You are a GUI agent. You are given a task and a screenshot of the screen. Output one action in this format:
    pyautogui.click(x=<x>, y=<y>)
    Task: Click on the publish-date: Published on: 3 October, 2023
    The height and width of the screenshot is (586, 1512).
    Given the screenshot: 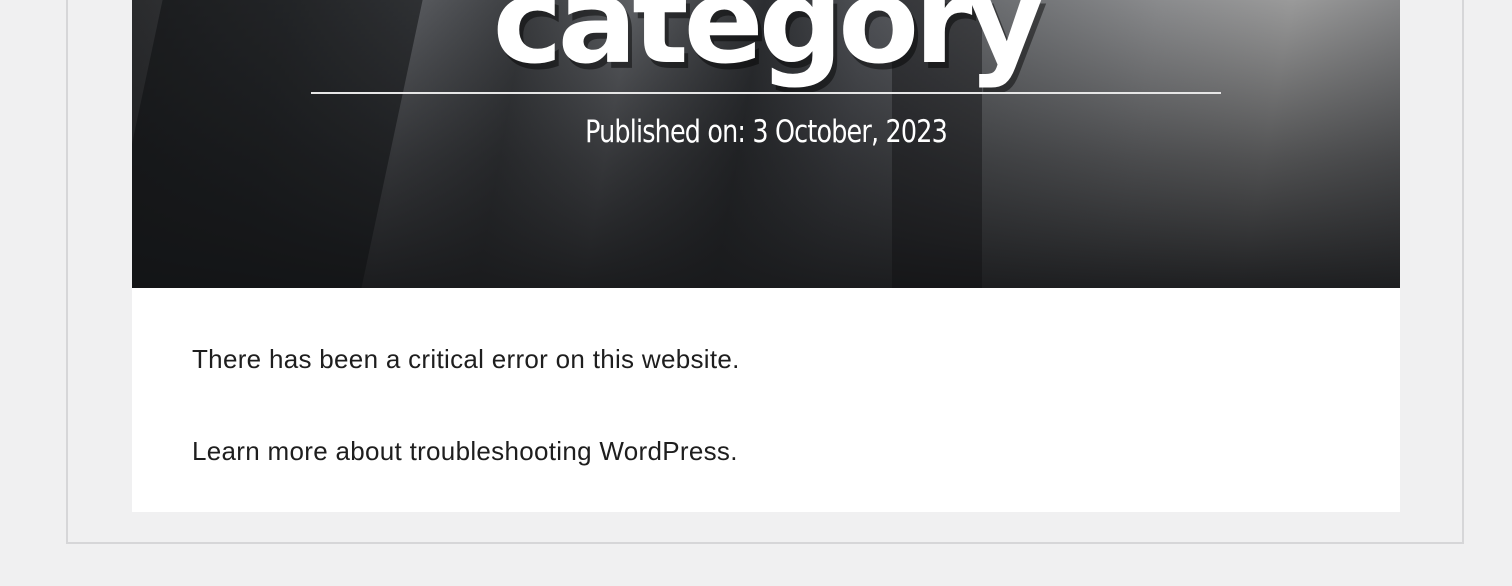 What is the action you would take?
    pyautogui.click(x=766, y=132)
    